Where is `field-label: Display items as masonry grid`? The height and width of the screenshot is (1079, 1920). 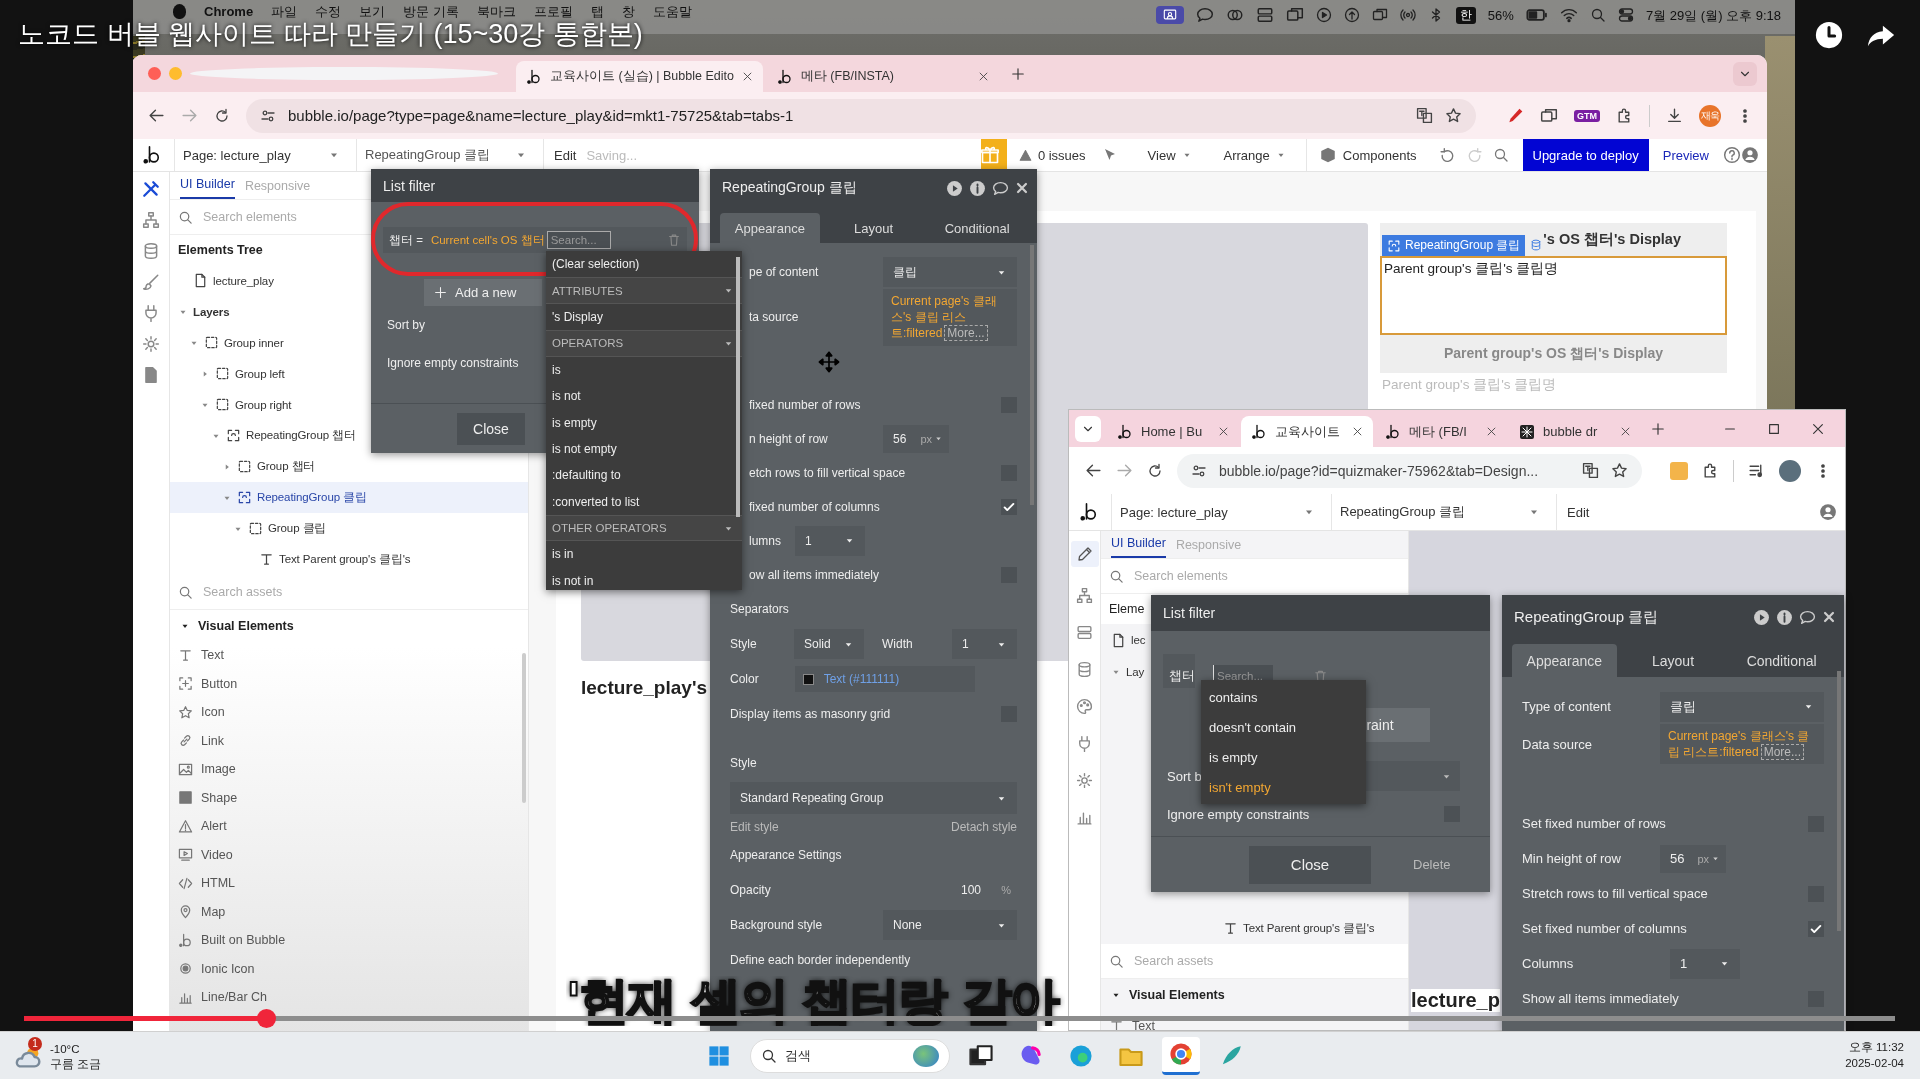
field-label: Display items as masonry grid is located at coordinates (811, 714).